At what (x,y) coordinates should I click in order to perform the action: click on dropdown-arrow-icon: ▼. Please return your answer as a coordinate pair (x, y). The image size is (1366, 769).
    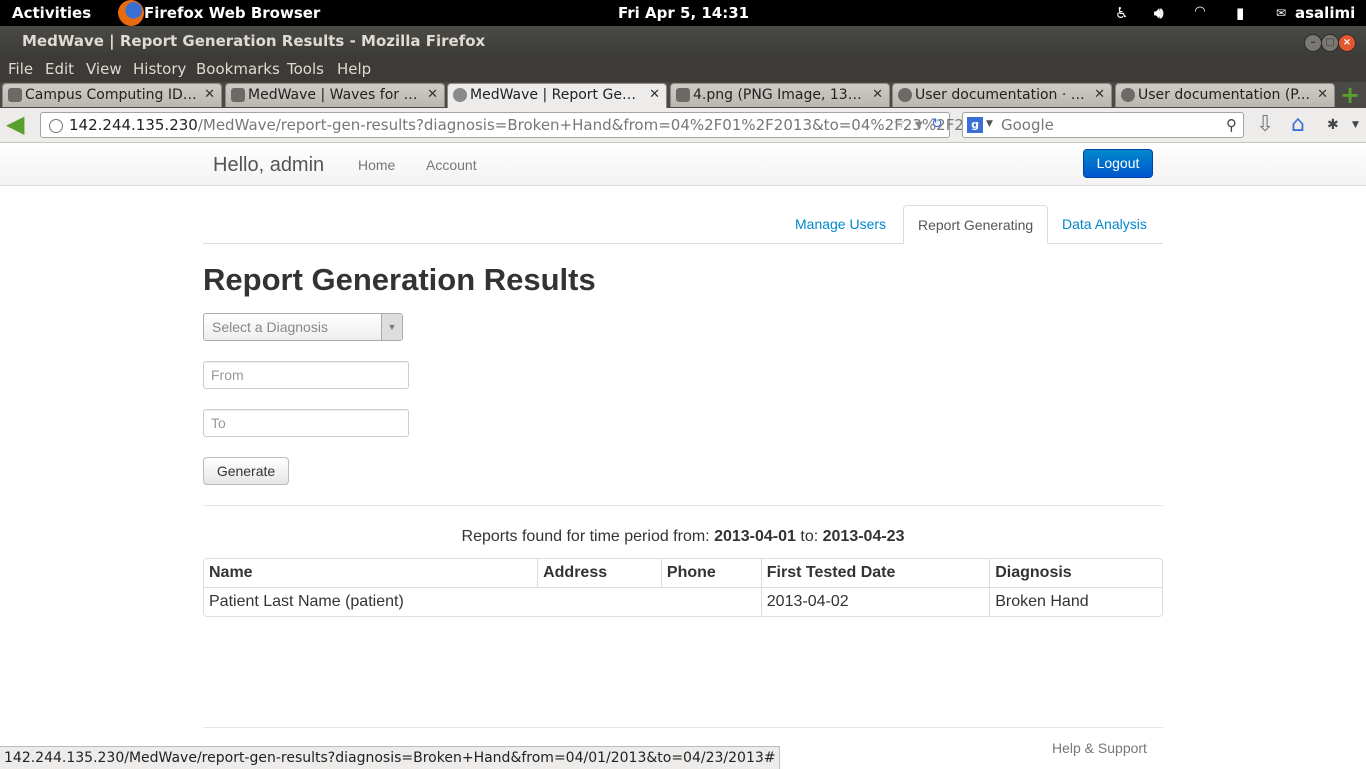
    Looking at the image, I should click on (919, 125).